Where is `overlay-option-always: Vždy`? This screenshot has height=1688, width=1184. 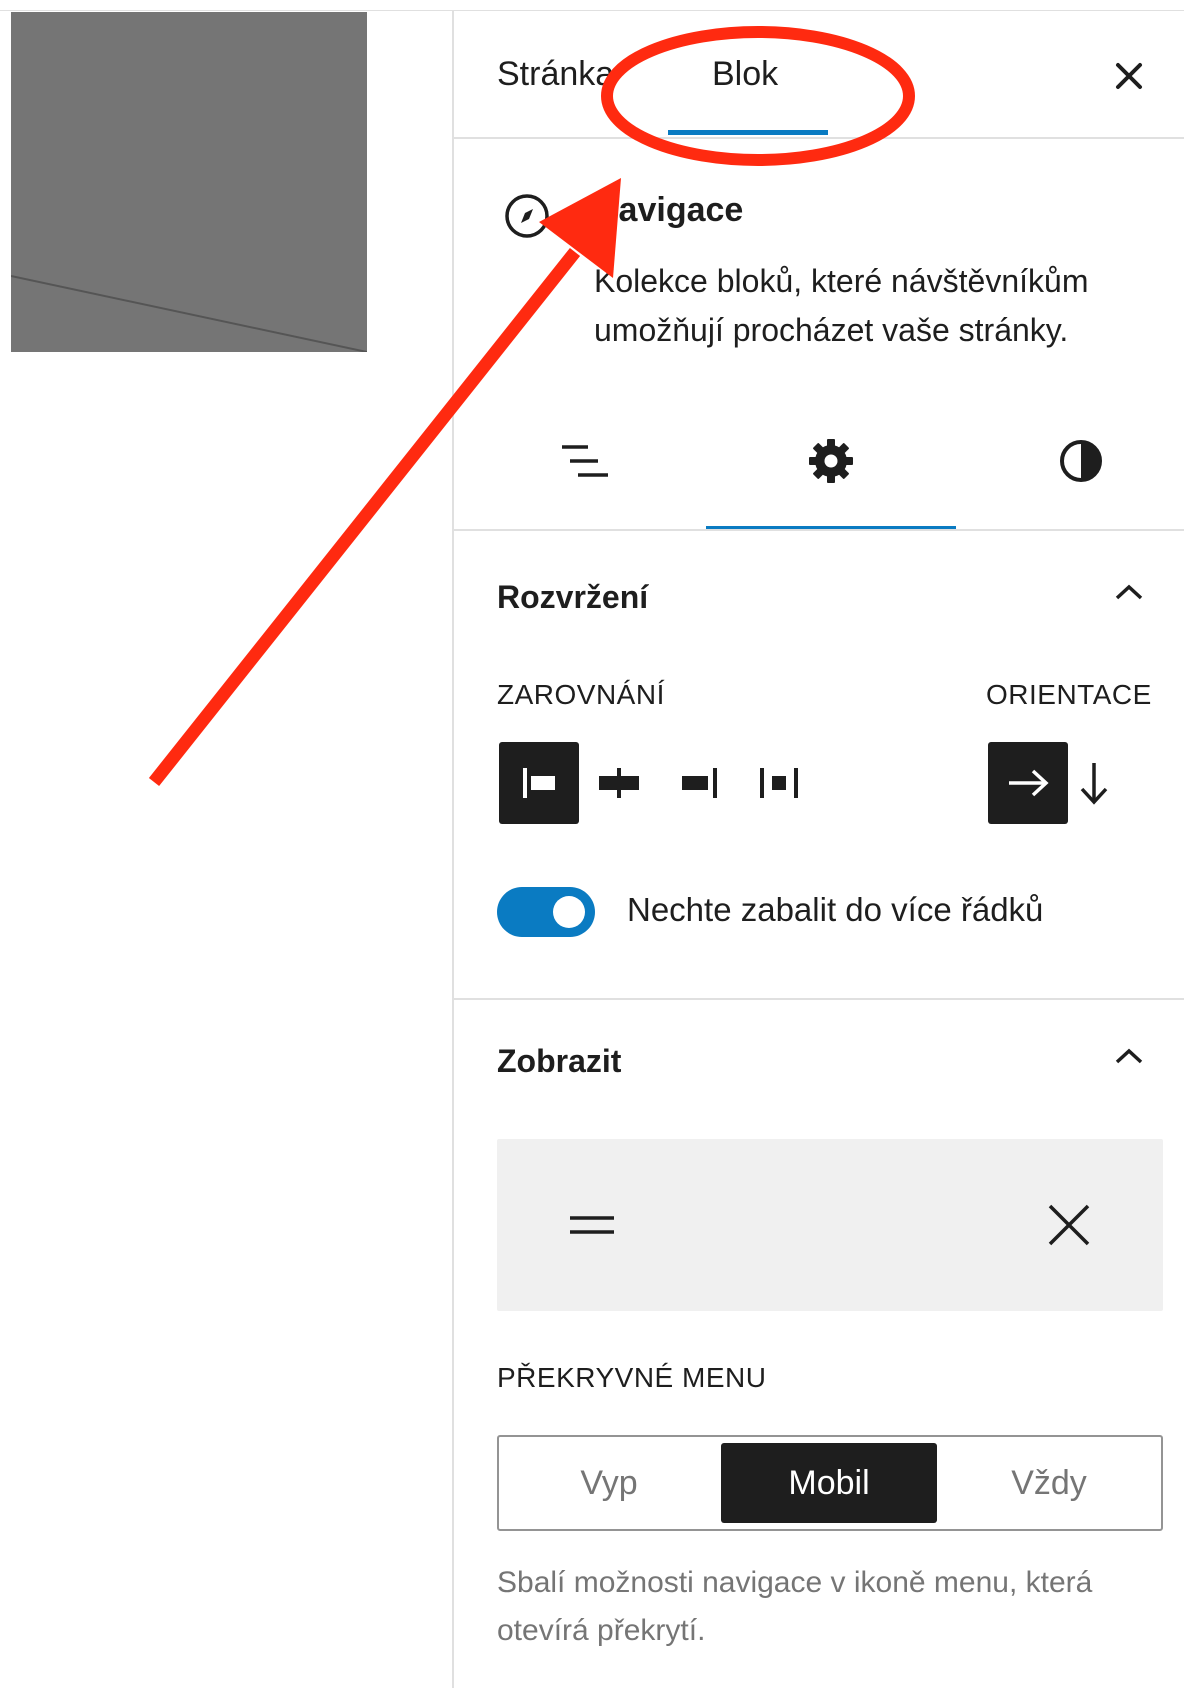 overlay-option-always: Vždy is located at coordinates (1049, 1483).